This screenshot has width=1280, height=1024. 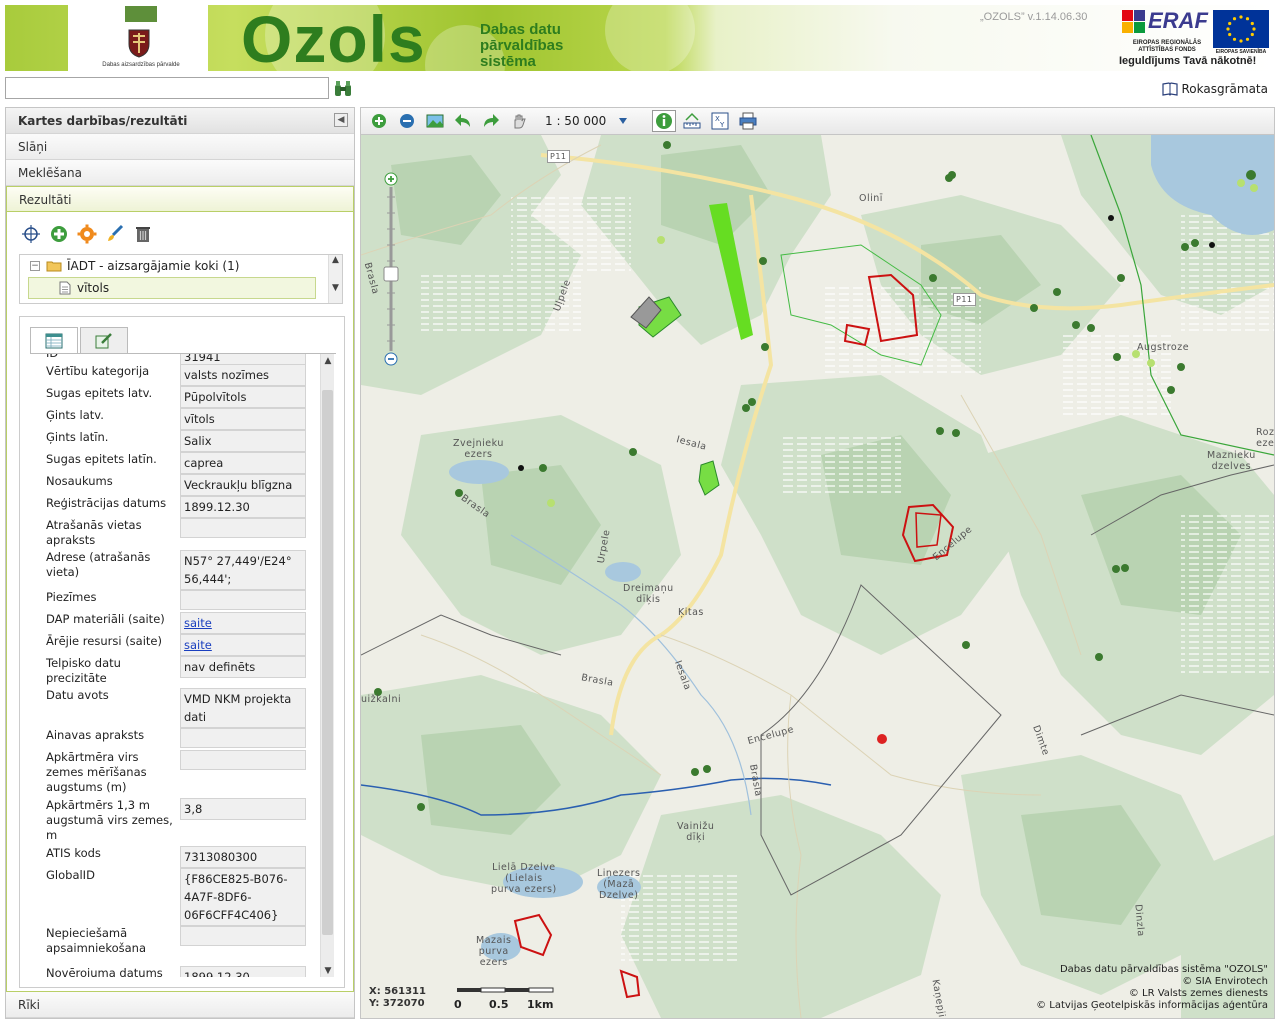 I want to click on tab-table, so click(x=54, y=340).